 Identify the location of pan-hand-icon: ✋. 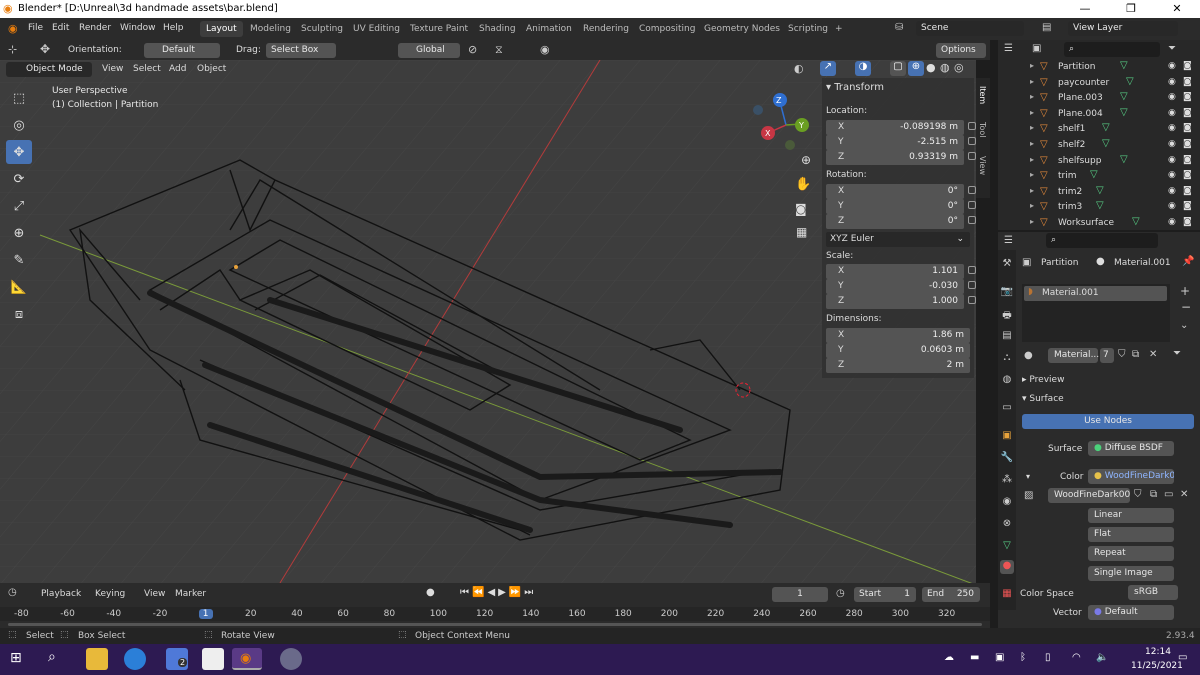
(803, 184).